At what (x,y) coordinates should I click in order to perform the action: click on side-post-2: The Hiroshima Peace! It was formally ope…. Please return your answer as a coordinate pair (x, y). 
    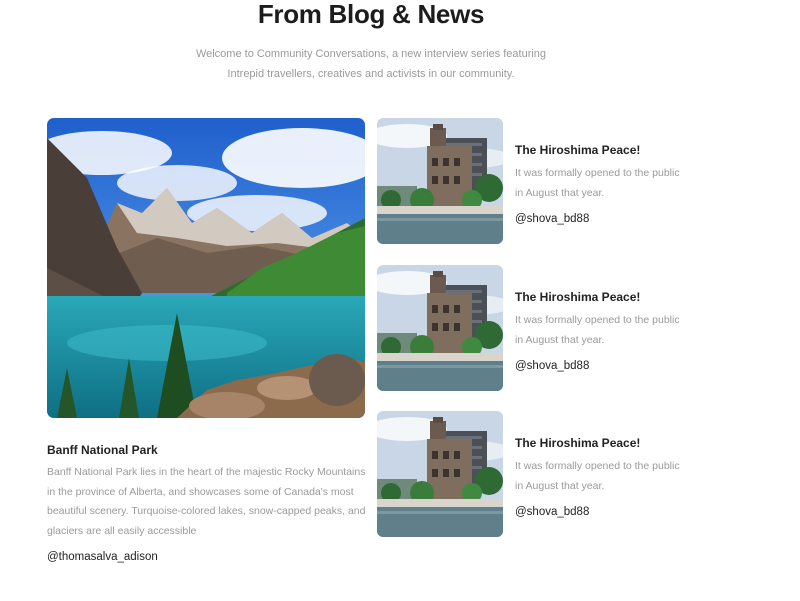
    Looking at the image, I should click on (542, 329).